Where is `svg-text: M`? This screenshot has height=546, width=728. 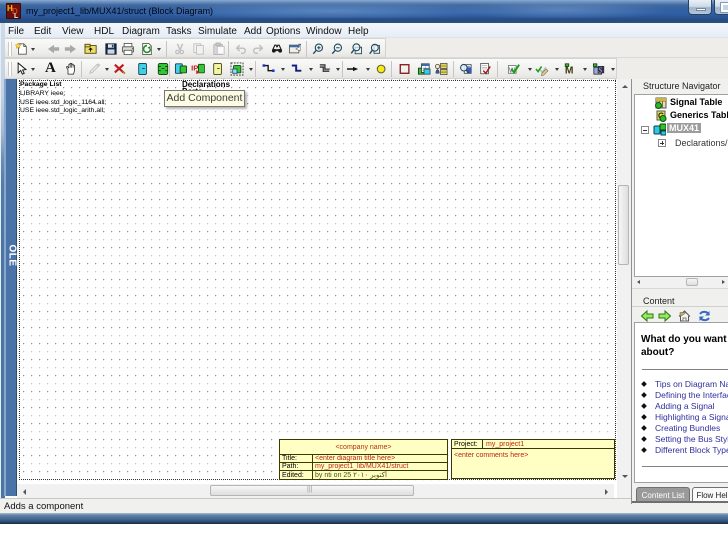 svg-text: M is located at coordinates (569, 71).